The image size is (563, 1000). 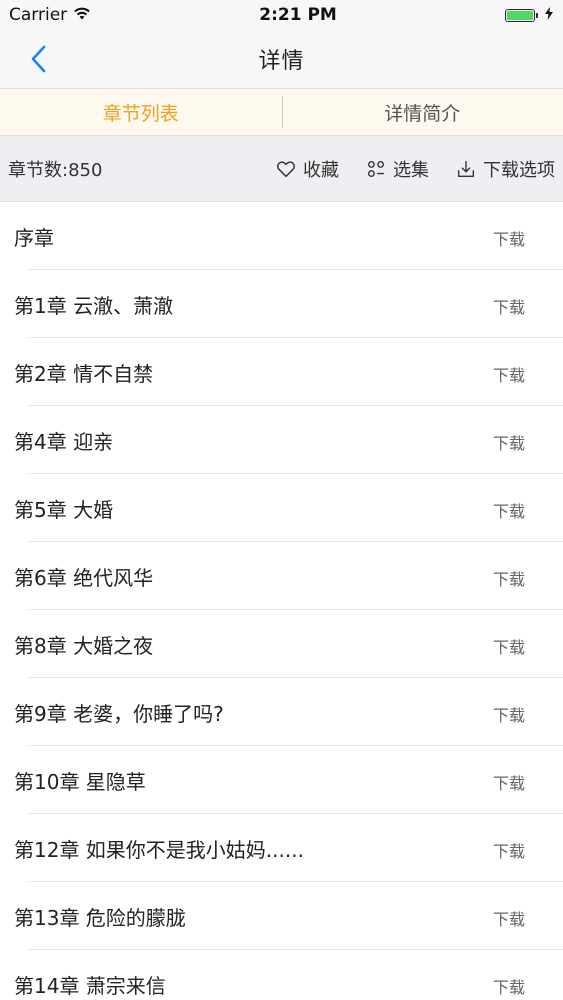 What do you see at coordinates (84, 577) in the screenshot?
I see `chapter-title: 第6章 绝代风华` at bounding box center [84, 577].